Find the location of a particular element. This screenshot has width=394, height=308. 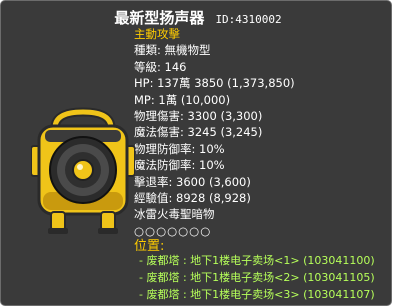

location-entry: - 废都塔 : 地下1楼电子卖场<2> (103041105) is located at coordinates (257, 277).